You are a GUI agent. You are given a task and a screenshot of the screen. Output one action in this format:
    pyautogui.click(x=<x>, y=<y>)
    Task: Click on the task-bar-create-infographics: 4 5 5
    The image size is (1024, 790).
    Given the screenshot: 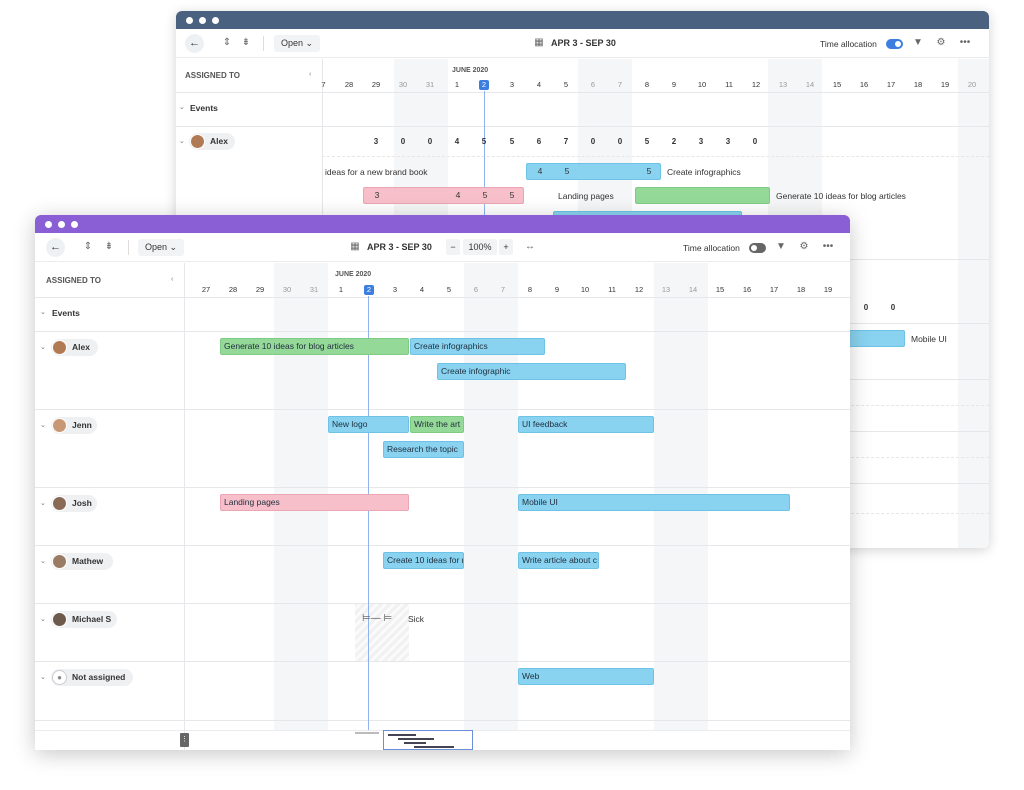 What is the action you would take?
    pyautogui.click(x=593, y=171)
    